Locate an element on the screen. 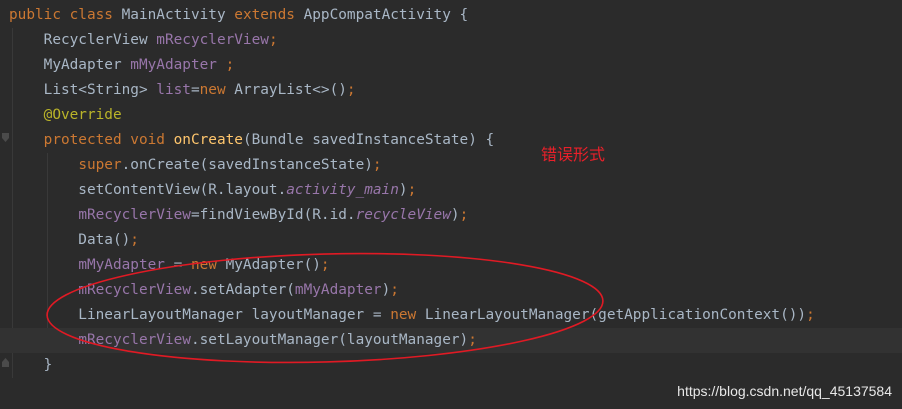  watermark: https://blog.csdn.net/qq_45137584 is located at coordinates (784, 391).